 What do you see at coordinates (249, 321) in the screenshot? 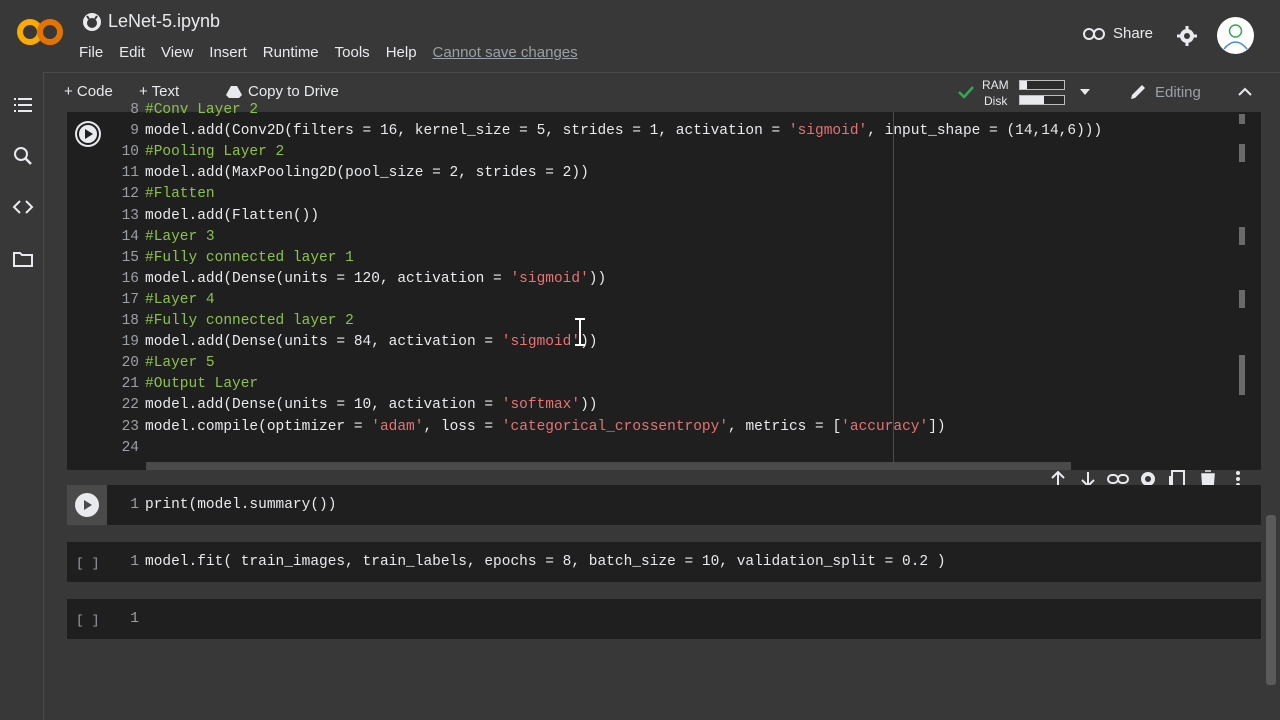
I see `code-text: #Fully connected layer 2` at bounding box center [249, 321].